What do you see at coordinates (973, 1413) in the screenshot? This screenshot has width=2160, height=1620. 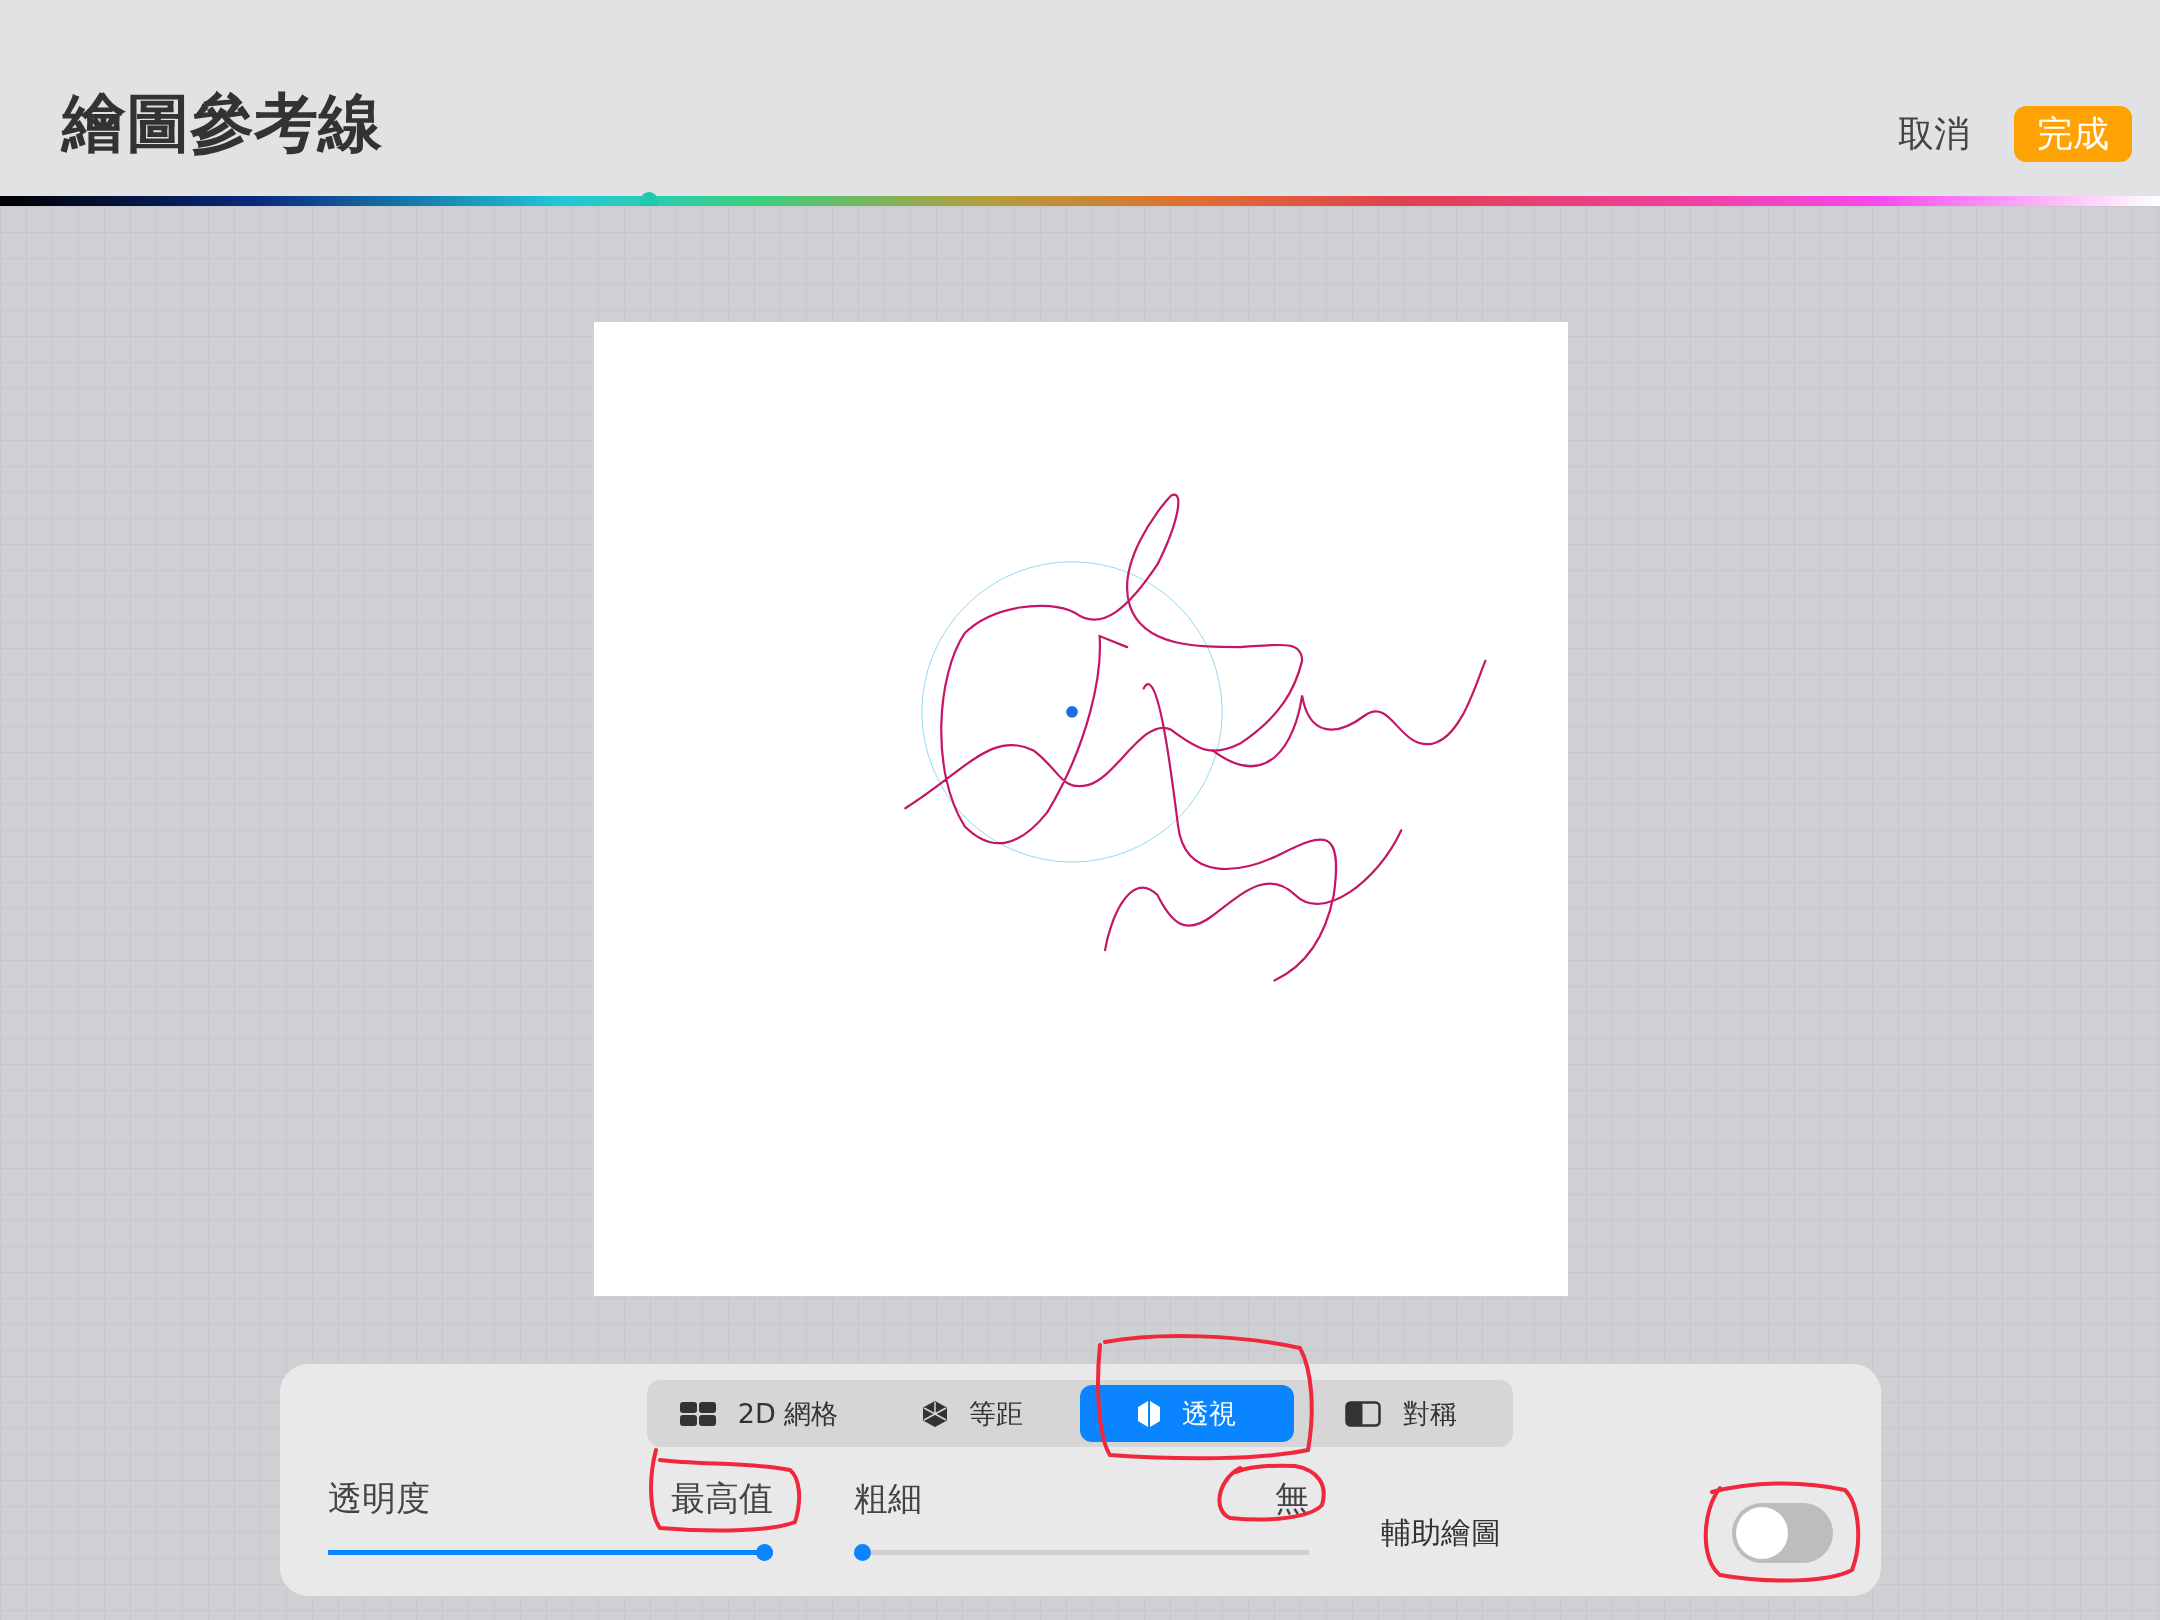 I see `guide-type-tab: 等距` at bounding box center [973, 1413].